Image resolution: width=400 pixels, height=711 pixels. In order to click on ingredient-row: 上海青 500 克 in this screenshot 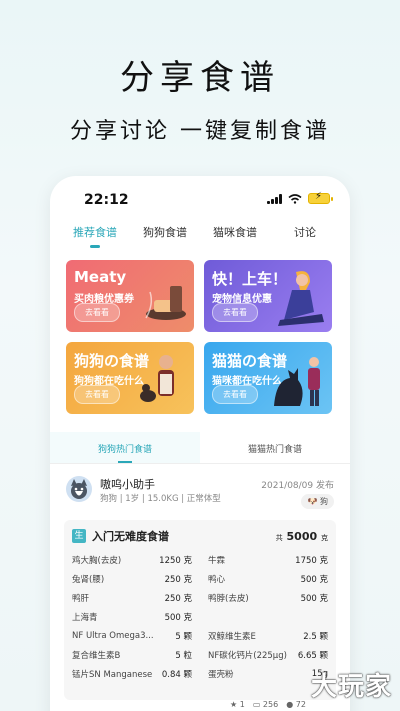, I will do `click(132, 617)`.